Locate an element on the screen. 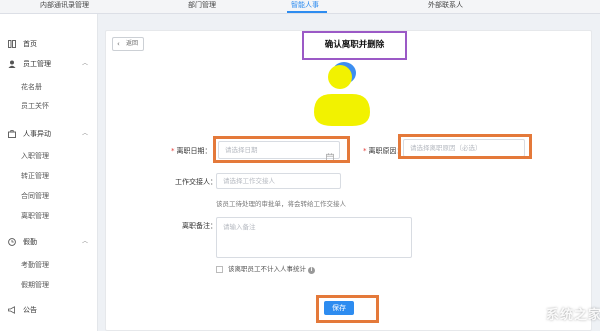 The width and height of the screenshot is (600, 331). sidebar-item-label: 转正管理 is located at coordinates (35, 176).